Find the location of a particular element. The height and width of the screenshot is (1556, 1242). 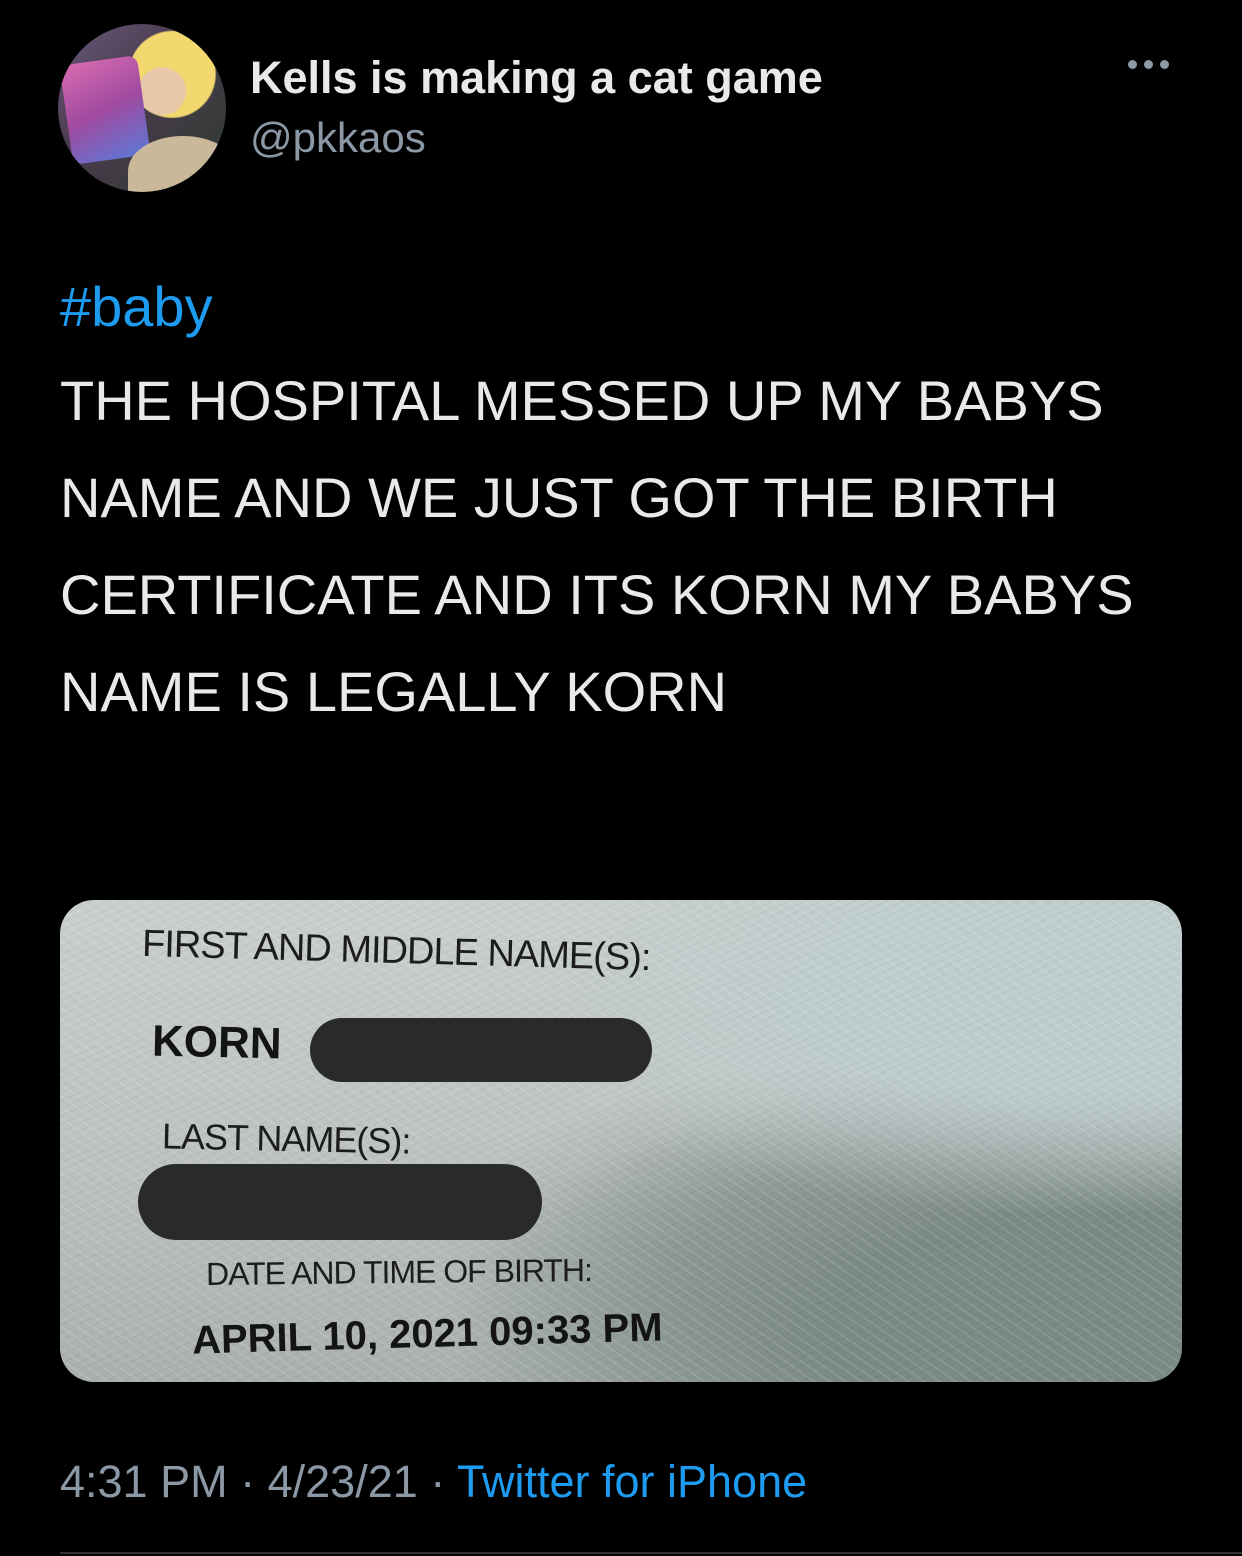

hashtag-link: #baby is located at coordinates (625, 307).